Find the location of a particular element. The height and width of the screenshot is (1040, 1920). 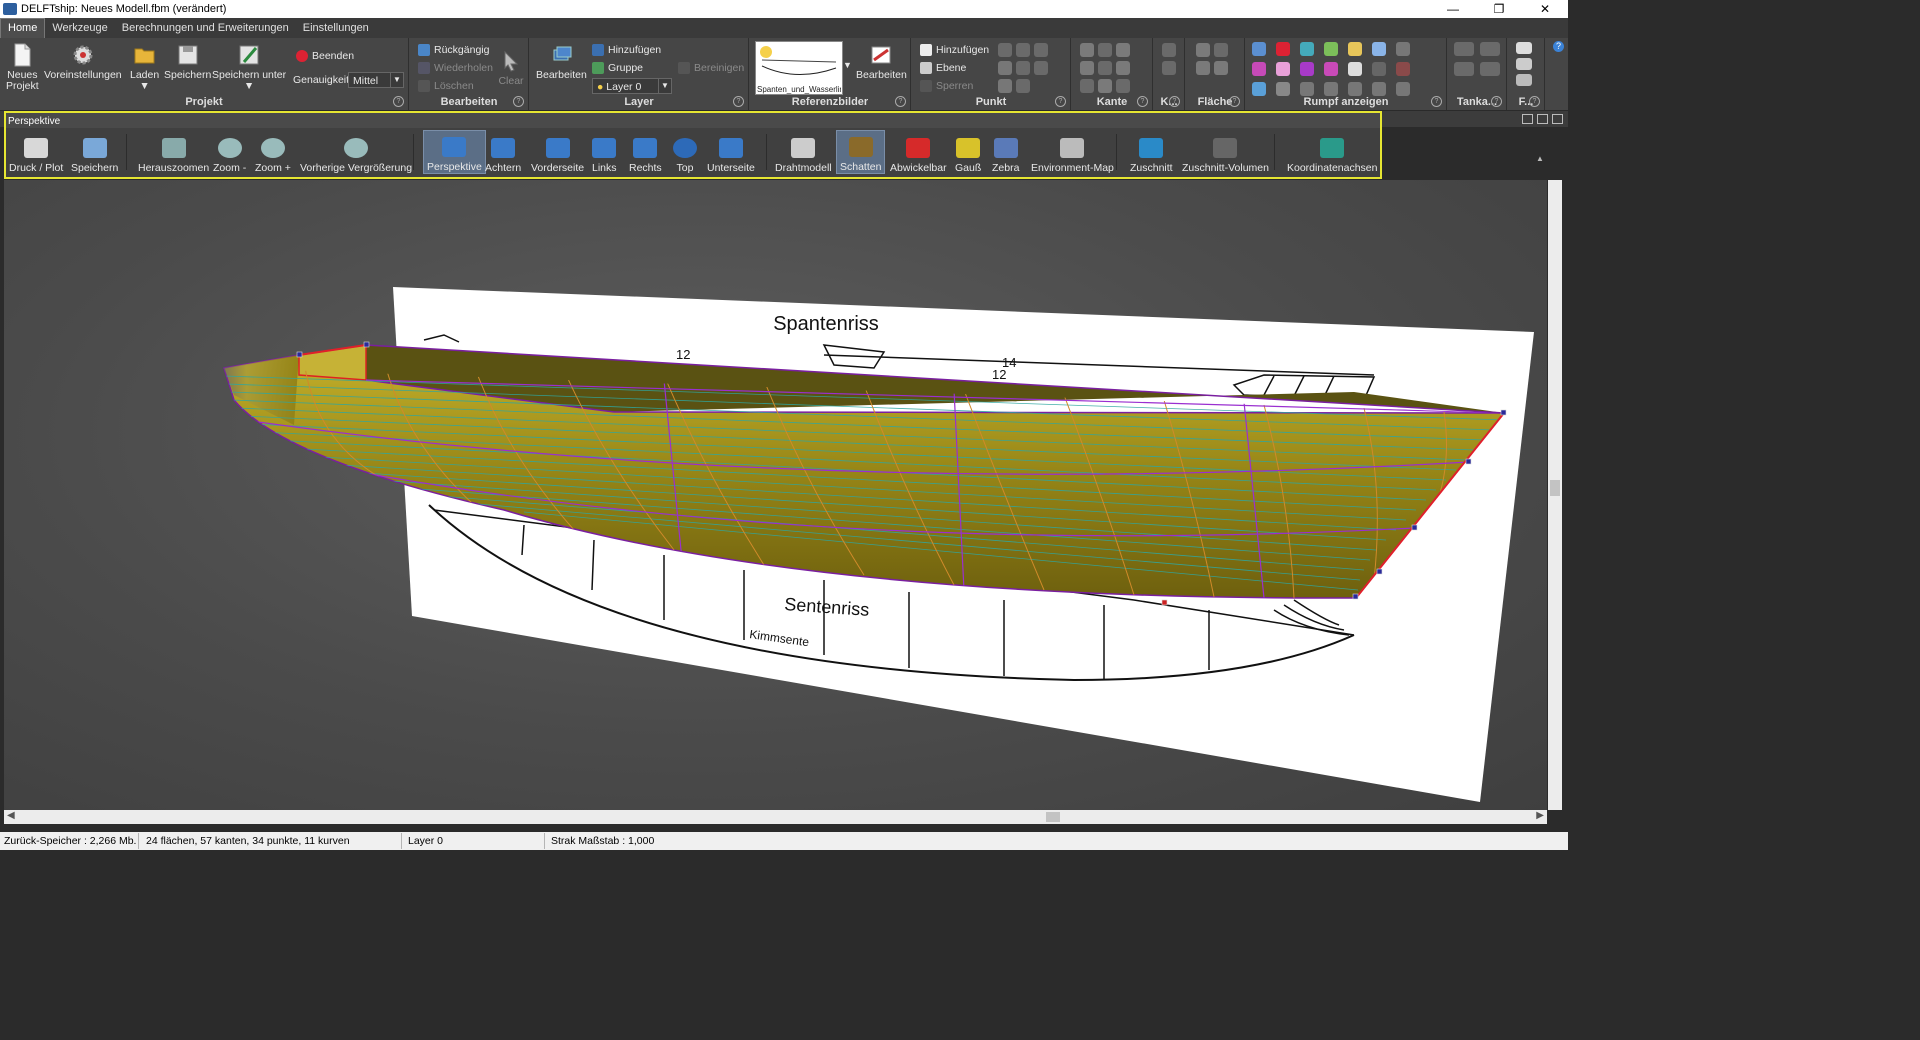

unterseite-button: Unterseite is located at coordinates (731, 152).